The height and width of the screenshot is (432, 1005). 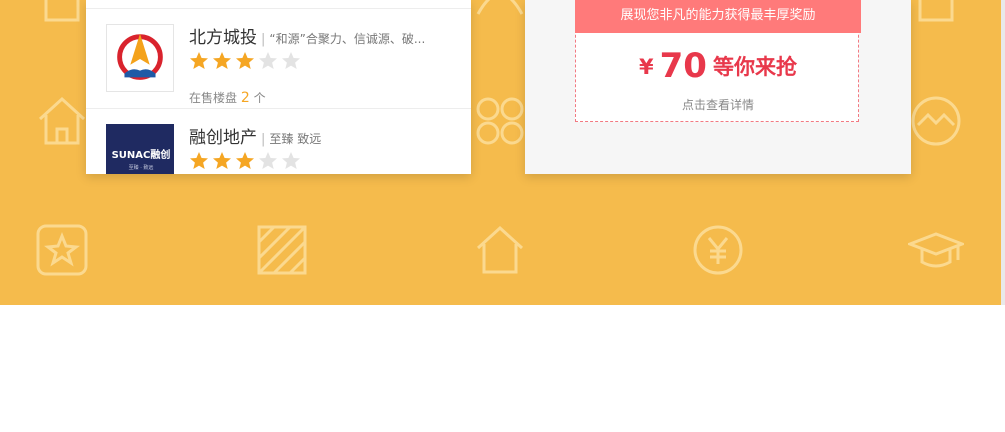 What do you see at coordinates (936, 121) in the screenshot?
I see `mountain-circle-bg-icon` at bounding box center [936, 121].